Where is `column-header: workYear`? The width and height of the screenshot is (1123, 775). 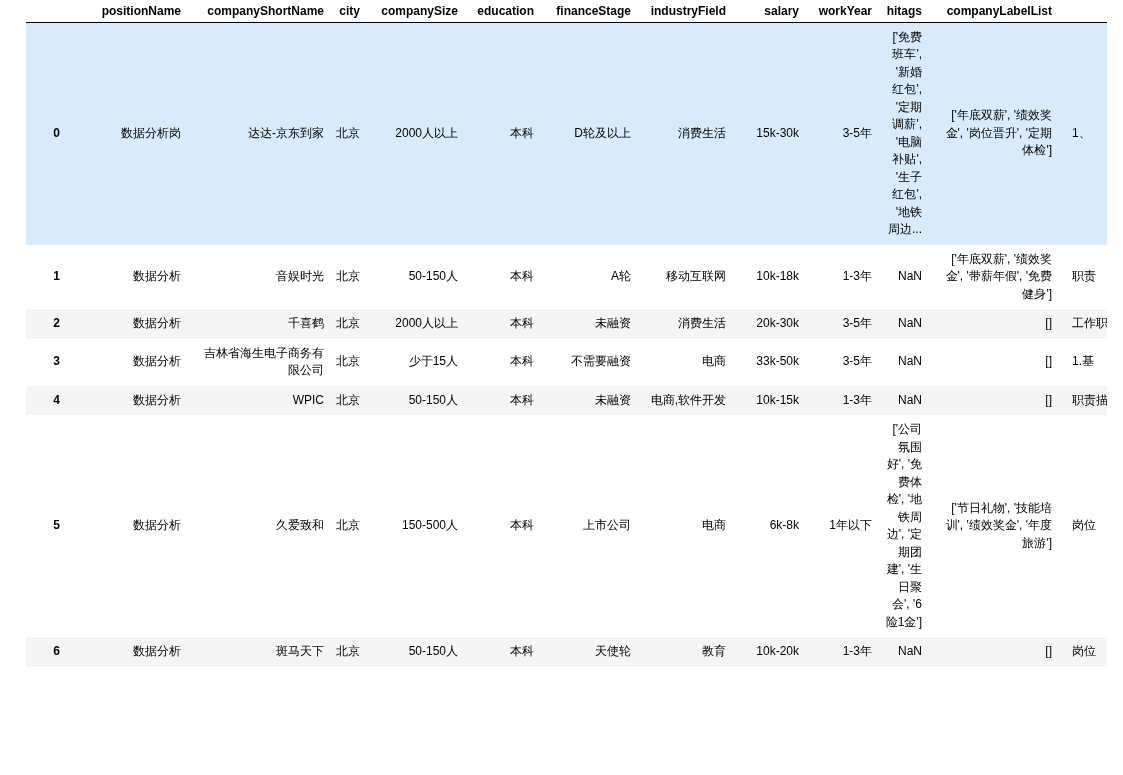
column-header: workYear is located at coordinates (845, 10).